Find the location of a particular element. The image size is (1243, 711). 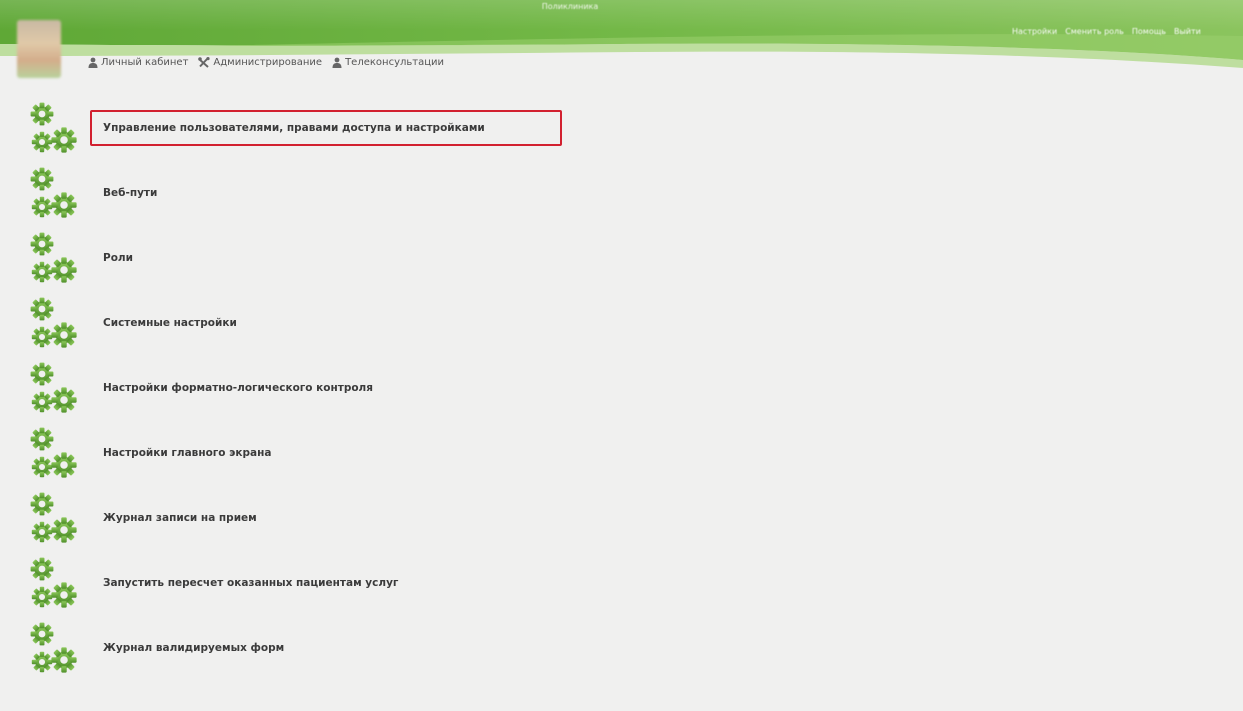

tools-icon is located at coordinates (204, 62).